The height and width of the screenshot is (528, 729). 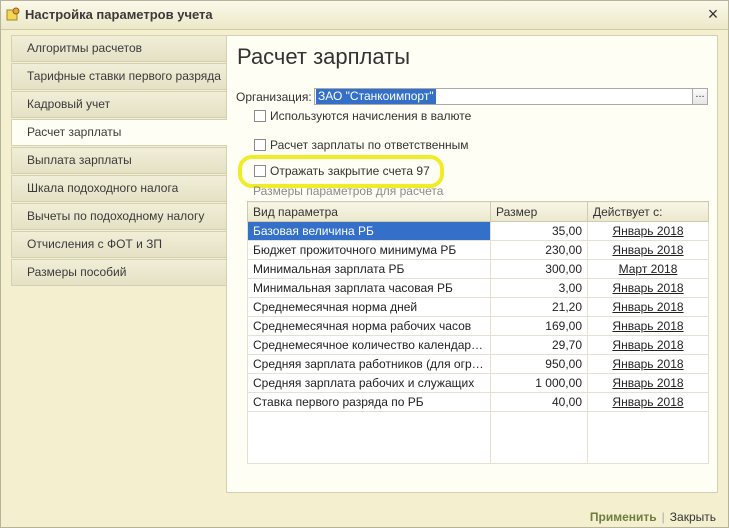 I want to click on currency-accruals-label: Используются начисления в валюте, so click(x=371, y=116).